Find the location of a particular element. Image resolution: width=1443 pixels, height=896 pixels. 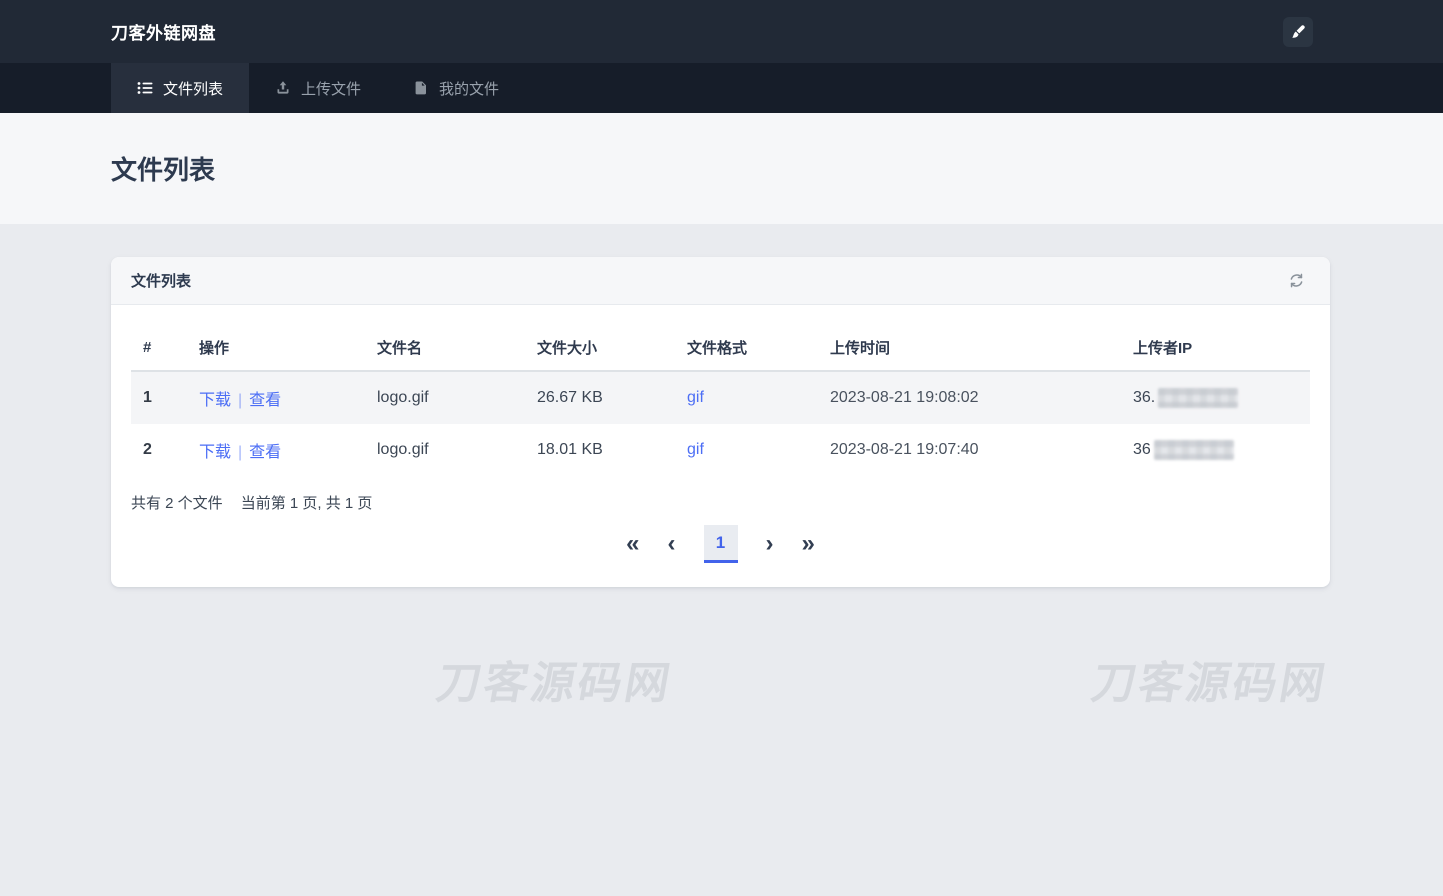

col-header-uploaded: 上传时间 is located at coordinates (969, 348).